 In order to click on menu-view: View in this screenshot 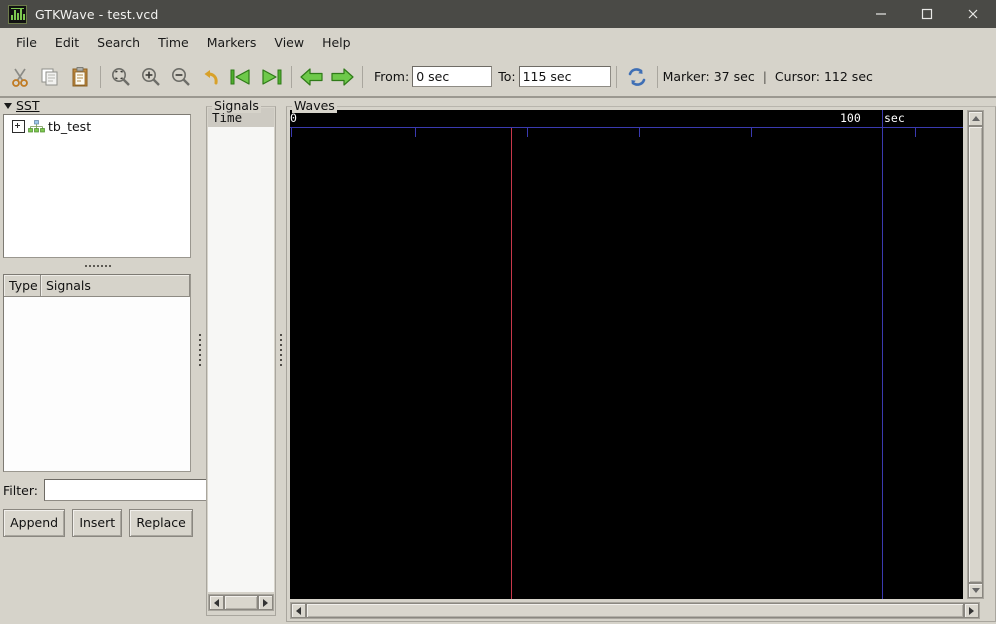, I will do `click(289, 42)`.